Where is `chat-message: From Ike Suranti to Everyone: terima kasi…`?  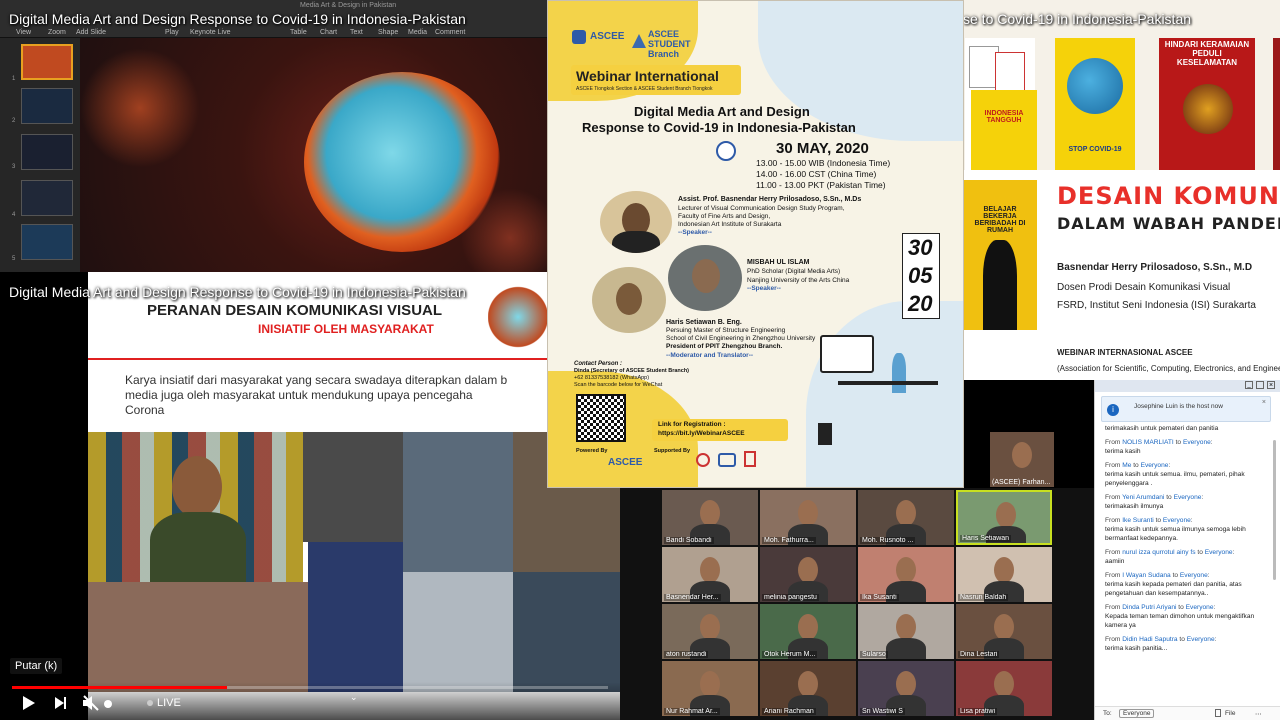
chat-message: From Ike Suranti to Everyone: terima kasi… is located at coordinates (1189, 529).